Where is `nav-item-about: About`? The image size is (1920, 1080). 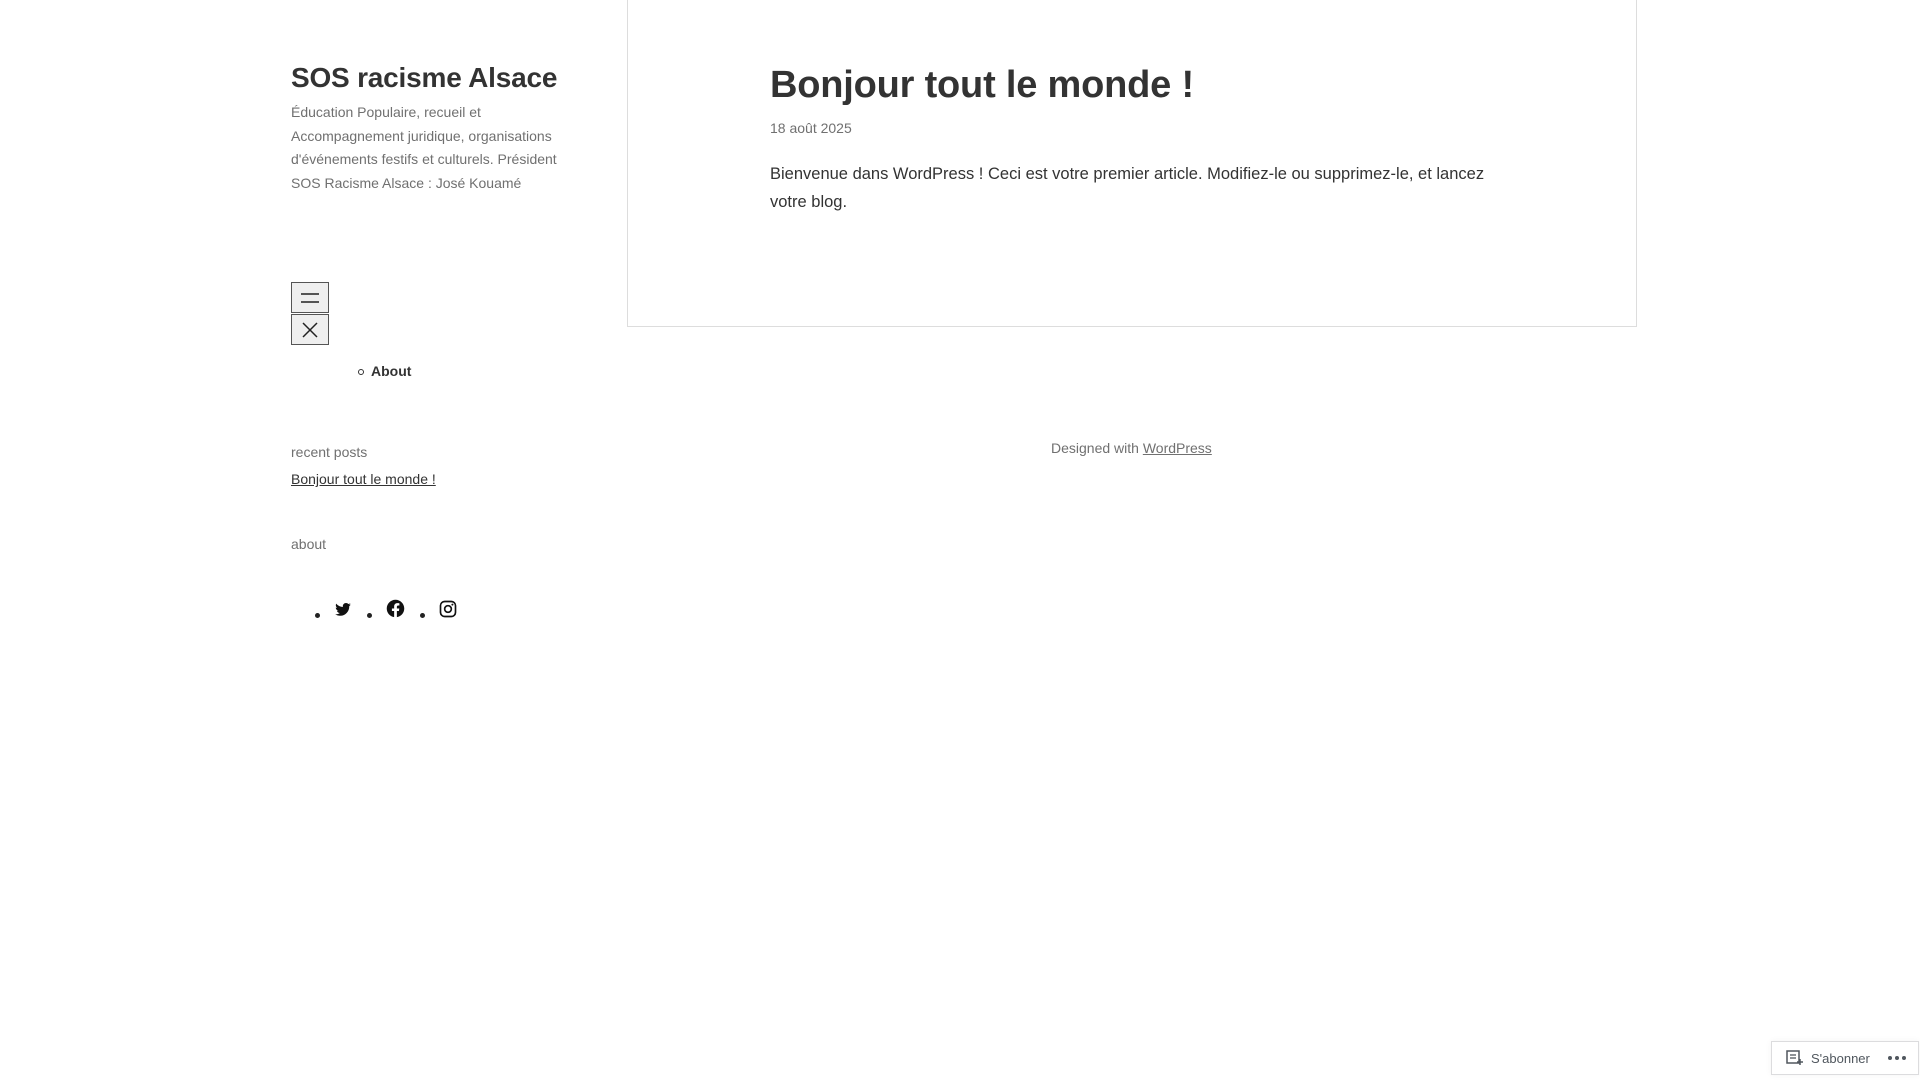 nav-item-about: About is located at coordinates (384, 371).